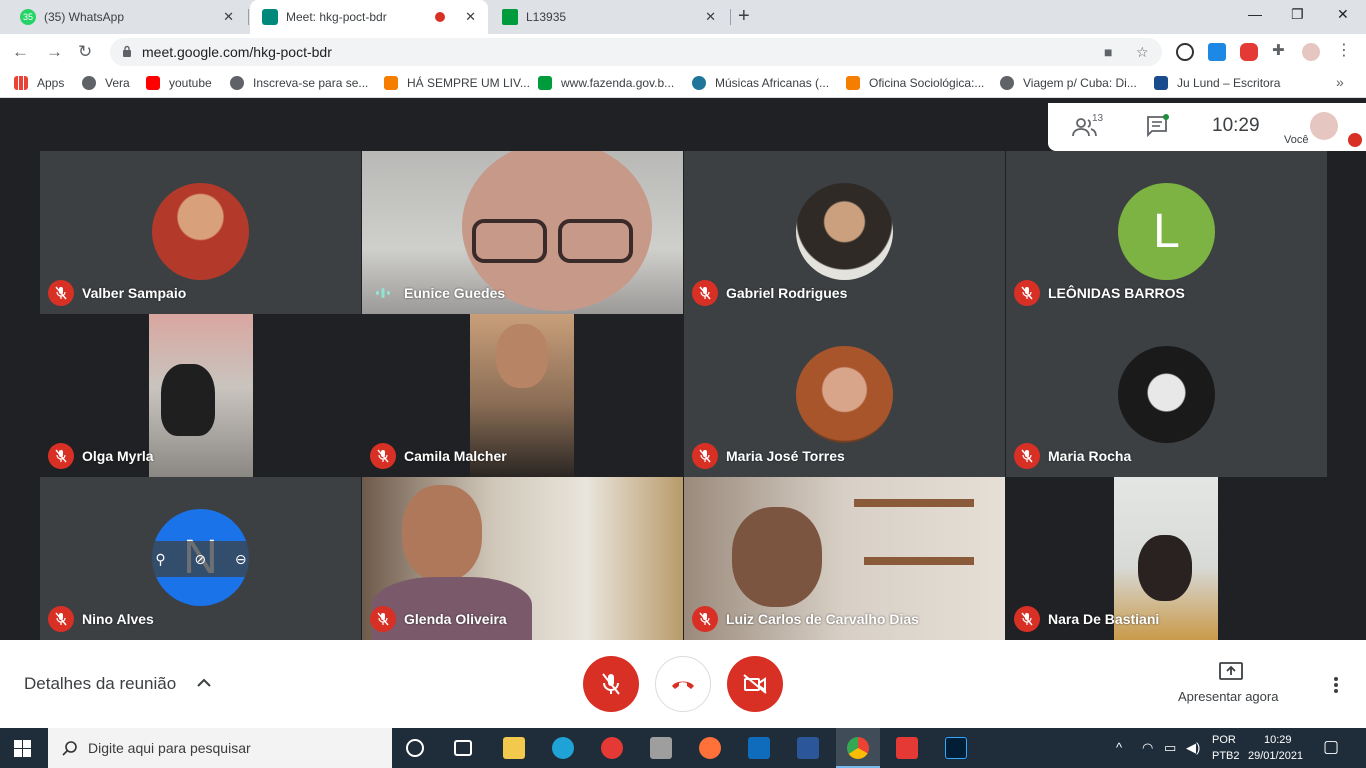 The image size is (1366, 768). I want to click on minimize-button: —, so click(1255, 14).